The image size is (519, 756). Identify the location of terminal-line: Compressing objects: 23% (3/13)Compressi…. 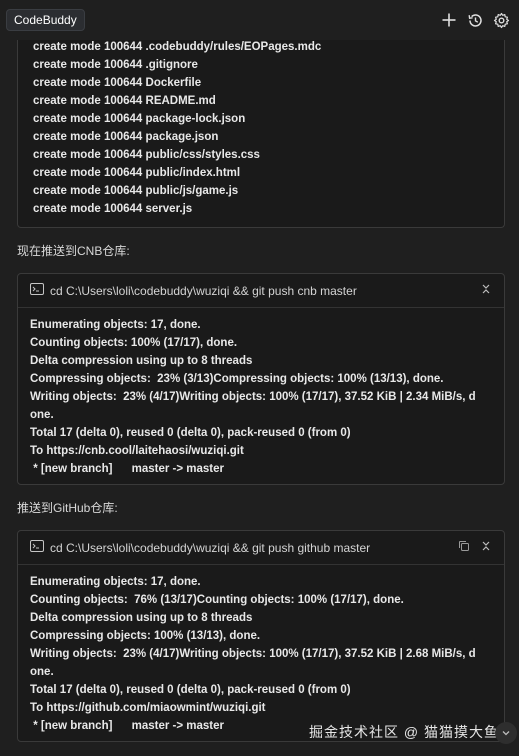
(237, 379).